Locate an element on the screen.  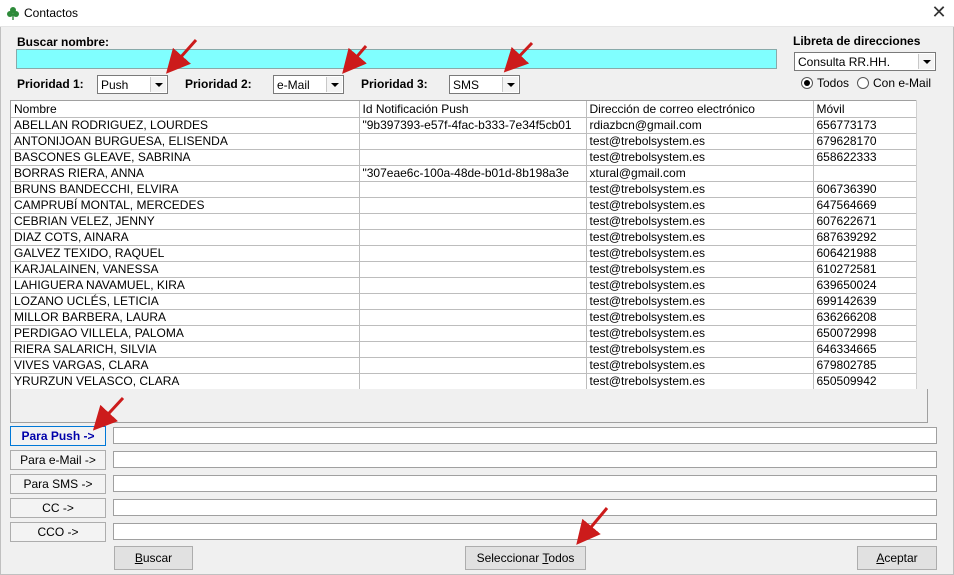
radio-with-email is located at coordinates (863, 83).